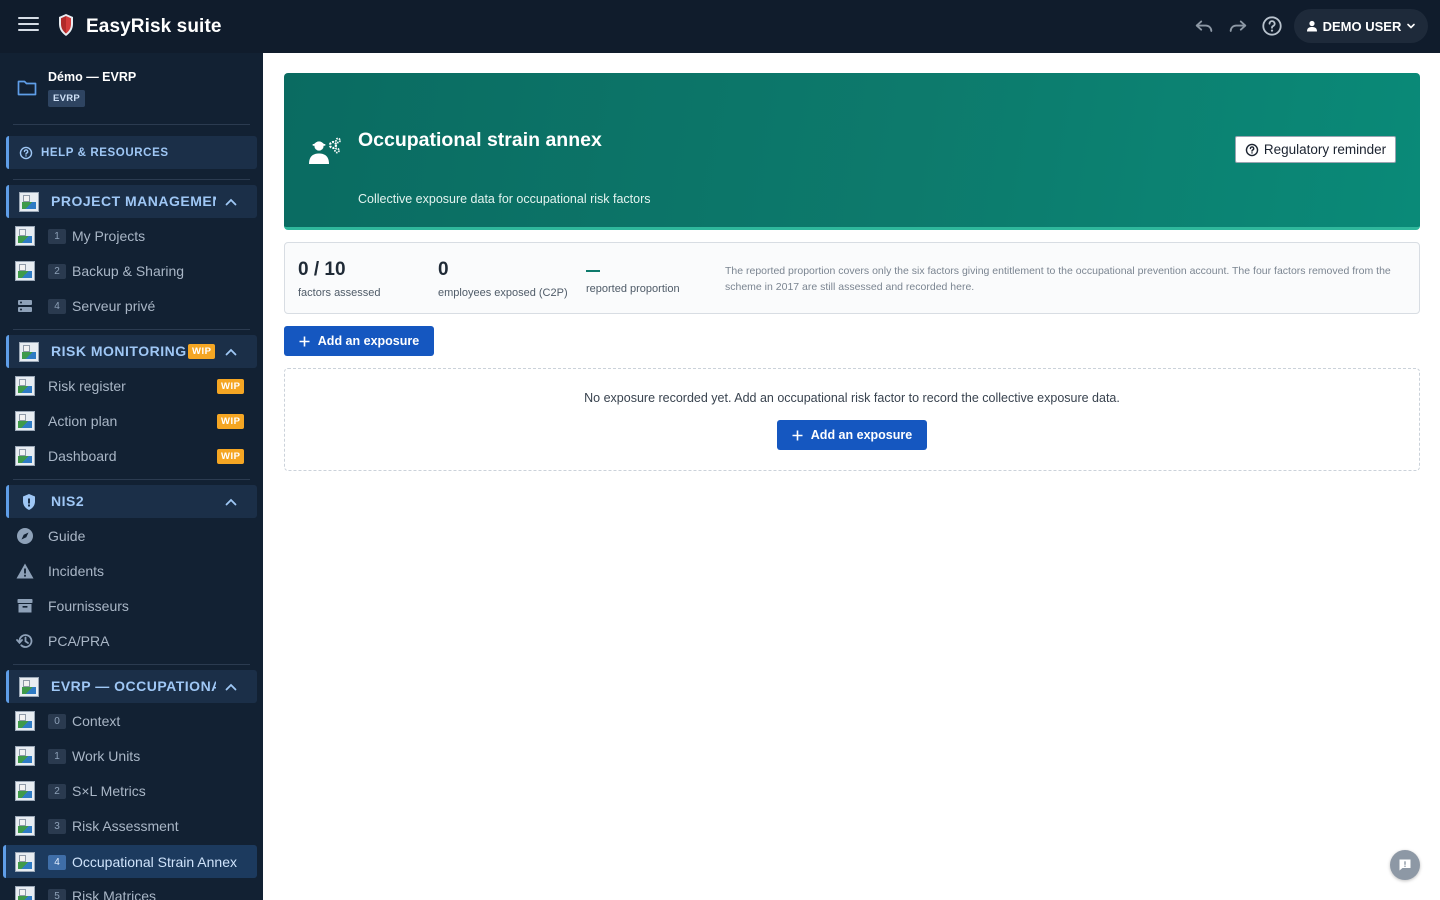  I want to click on project-header: Démo — EVRP EVRP, so click(131, 87).